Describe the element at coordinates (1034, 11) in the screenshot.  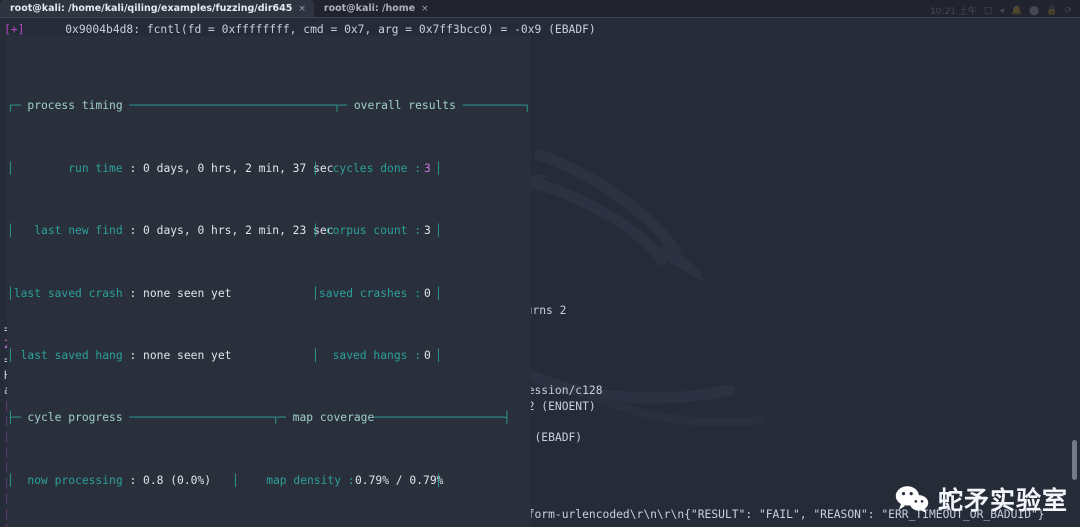
I see `settings-icon: ⬤` at that location.